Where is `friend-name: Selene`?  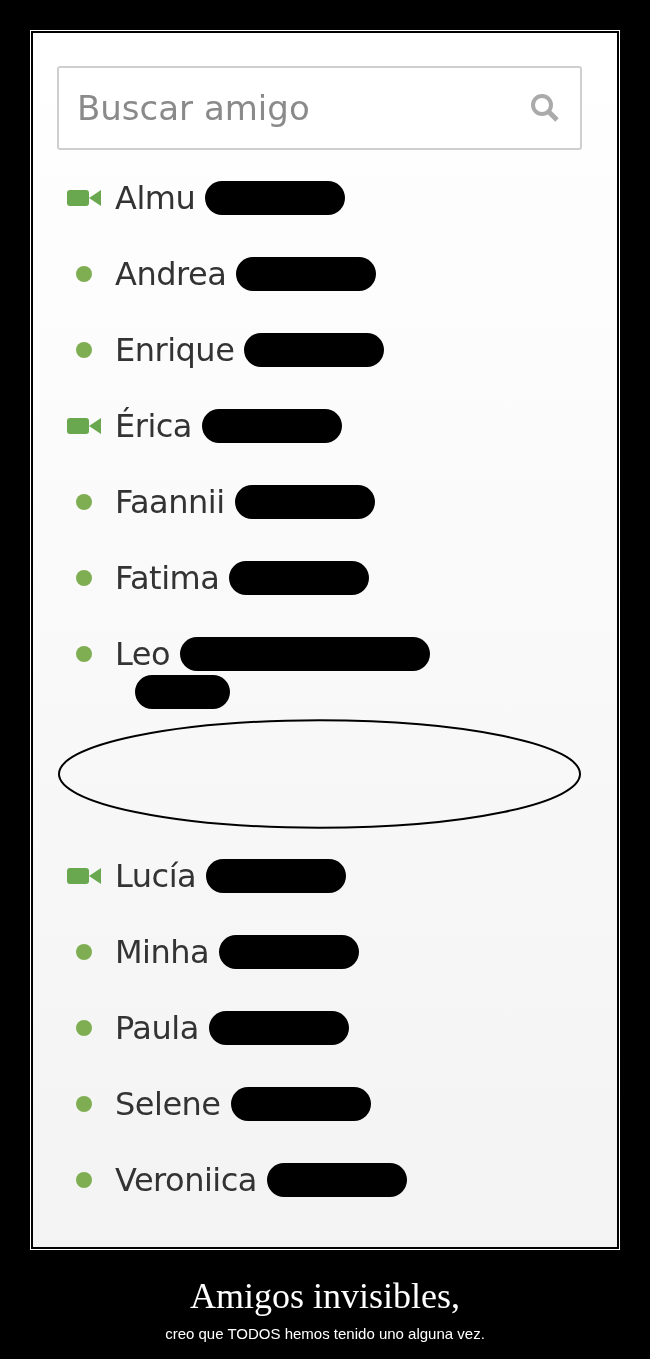
friend-name: Selene is located at coordinates (168, 1104).